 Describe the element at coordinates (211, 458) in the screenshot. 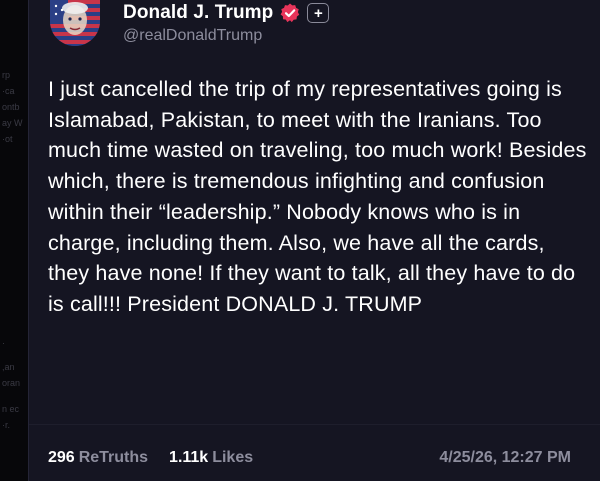

I see `likes-stat: 1.11k Likes` at that location.